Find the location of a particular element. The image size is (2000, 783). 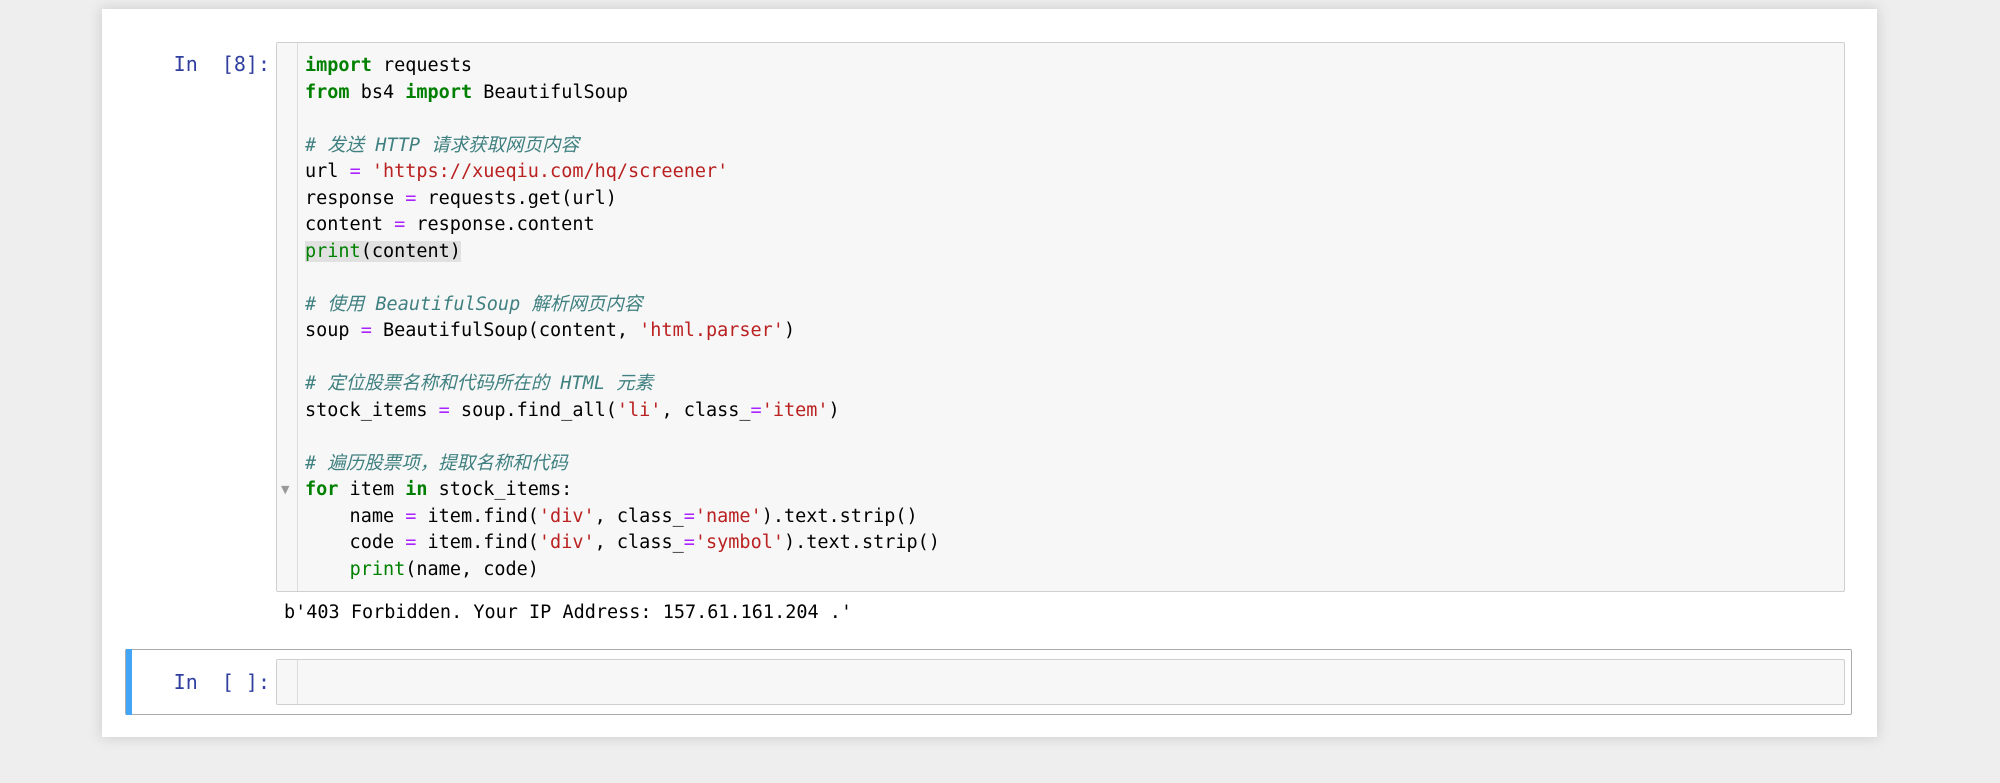

code-line: # 定位股票名称和代码所在的 HTML 元素 is located at coordinates (622, 384).